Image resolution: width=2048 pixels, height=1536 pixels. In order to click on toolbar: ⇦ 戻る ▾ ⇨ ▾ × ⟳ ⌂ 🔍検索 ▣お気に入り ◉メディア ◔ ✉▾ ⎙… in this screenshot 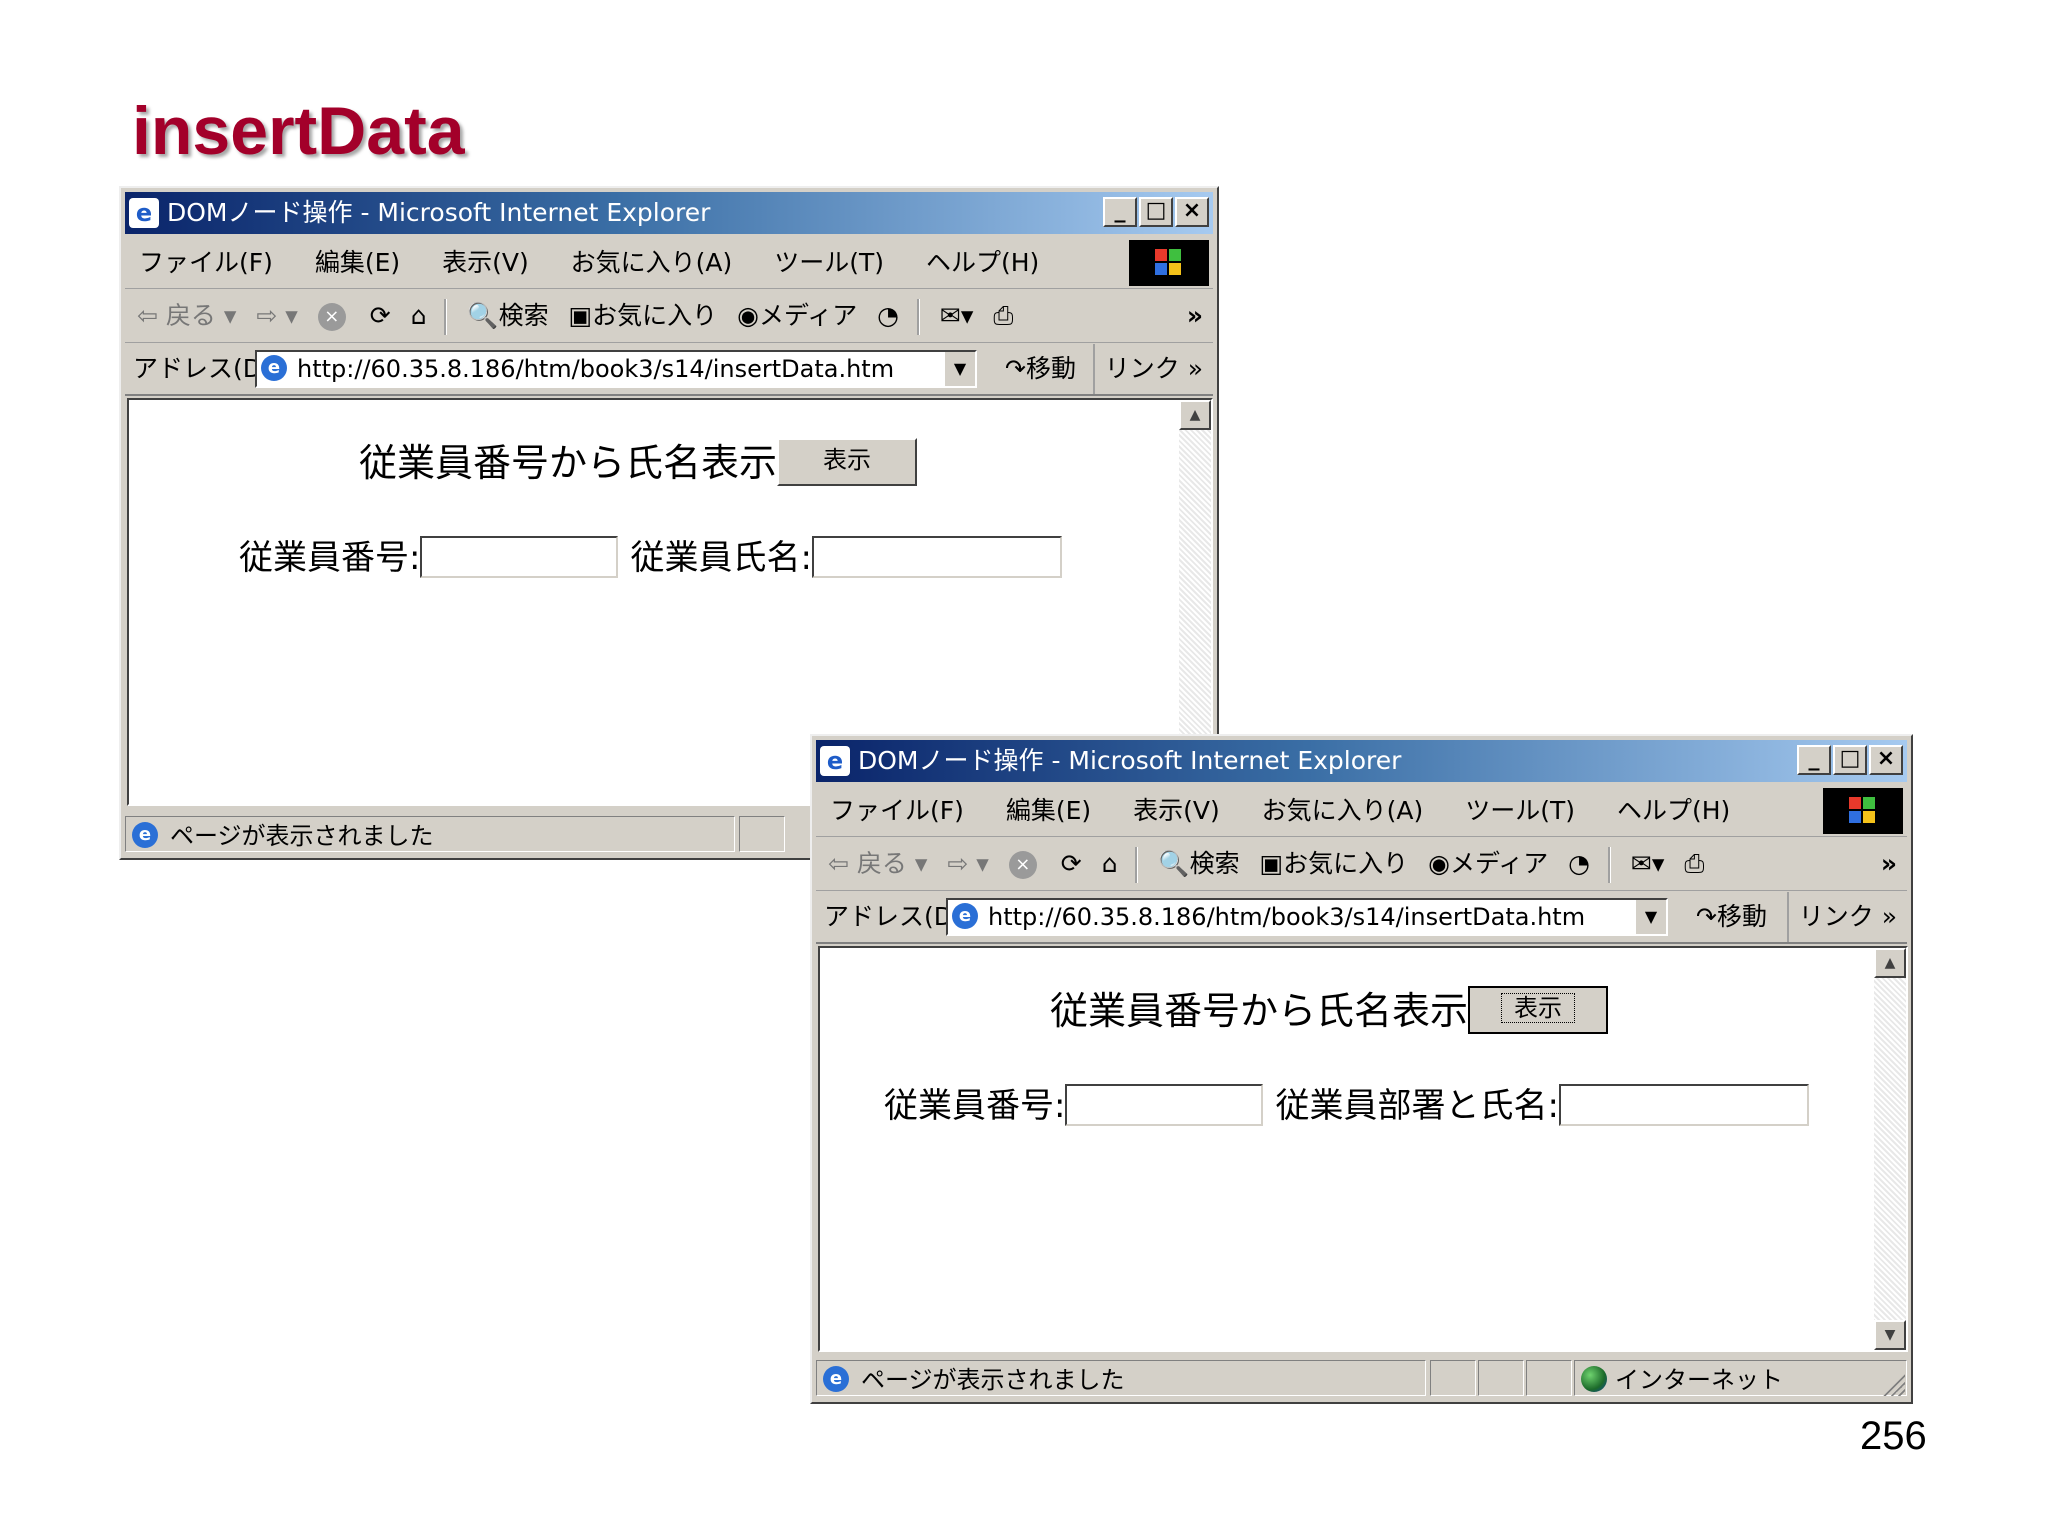, I will do `click(669, 316)`.